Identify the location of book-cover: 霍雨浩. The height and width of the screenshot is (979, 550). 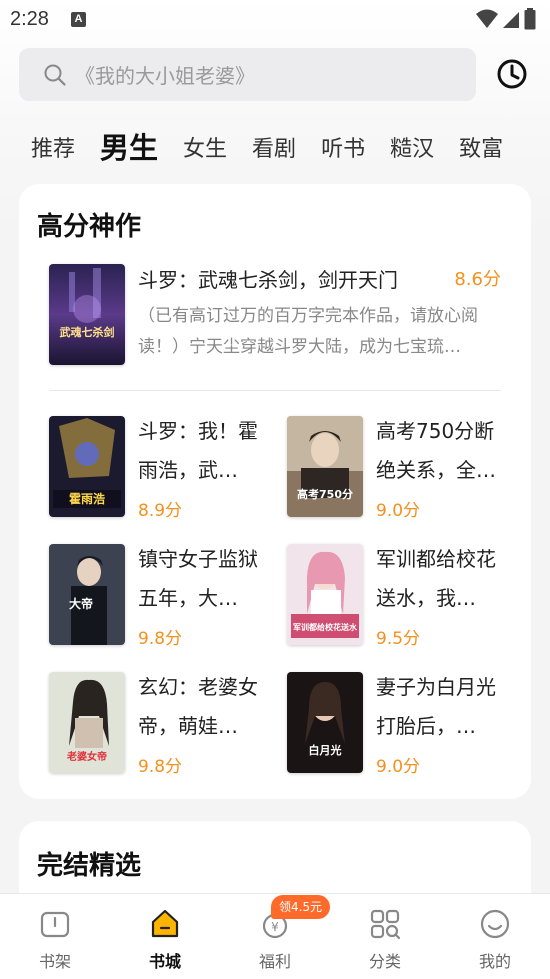
(87, 466).